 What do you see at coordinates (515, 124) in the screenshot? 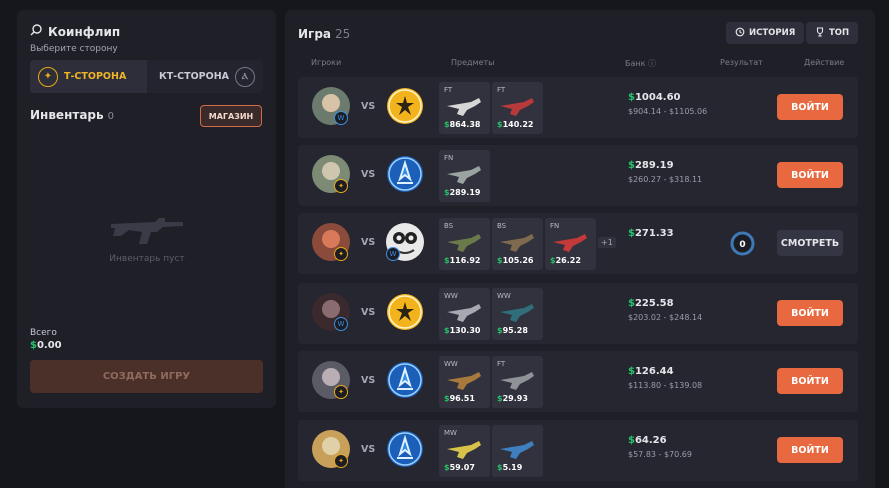
I see `item-price: $140.22` at bounding box center [515, 124].